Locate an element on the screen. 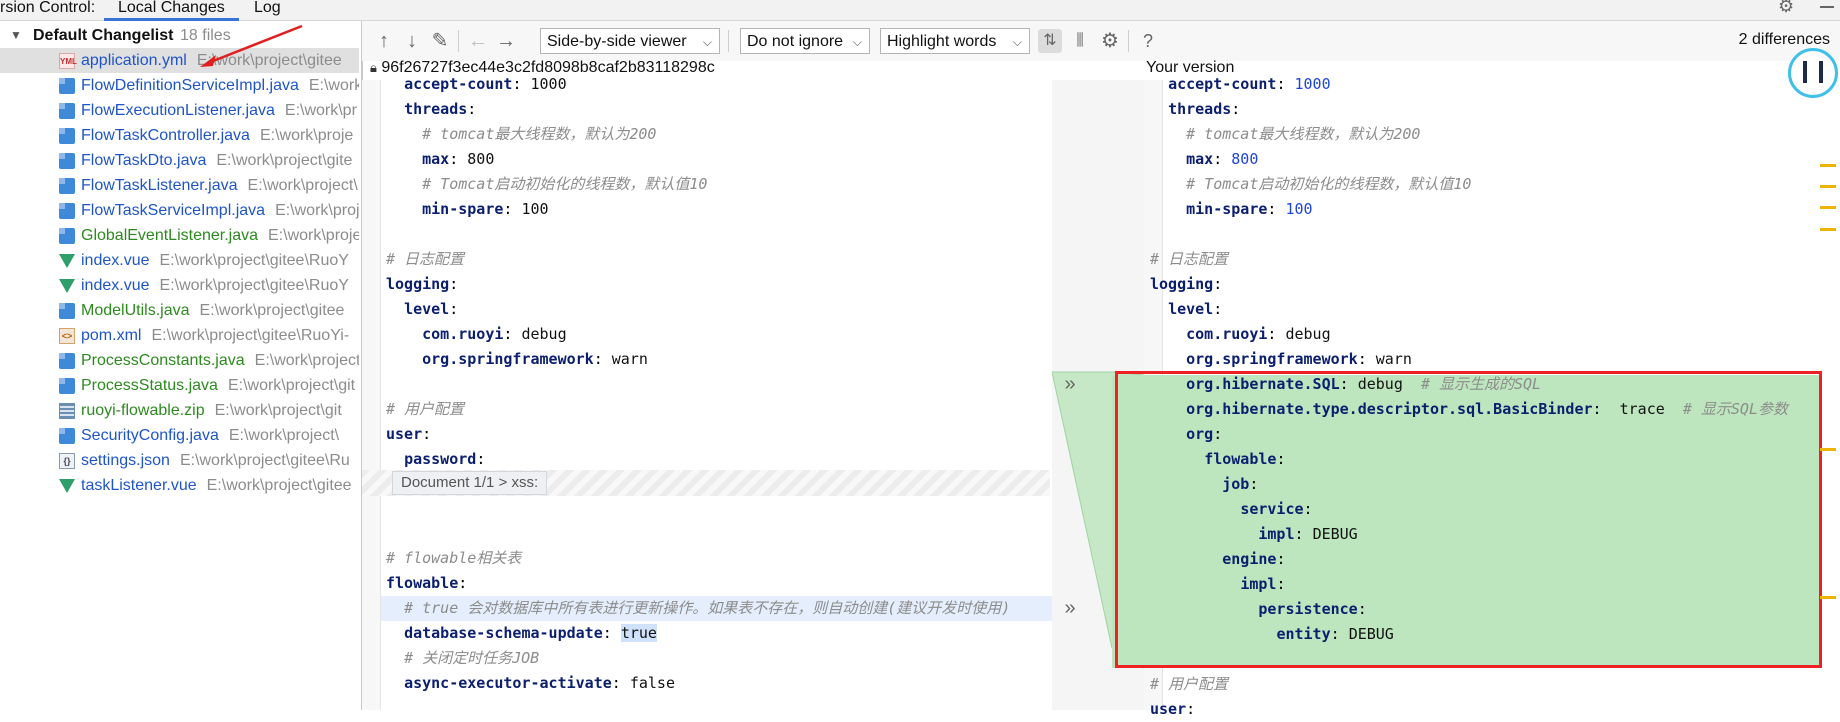  file-row: FlowDefinitionServiceImpl.java E:\work is located at coordinates (179, 85).